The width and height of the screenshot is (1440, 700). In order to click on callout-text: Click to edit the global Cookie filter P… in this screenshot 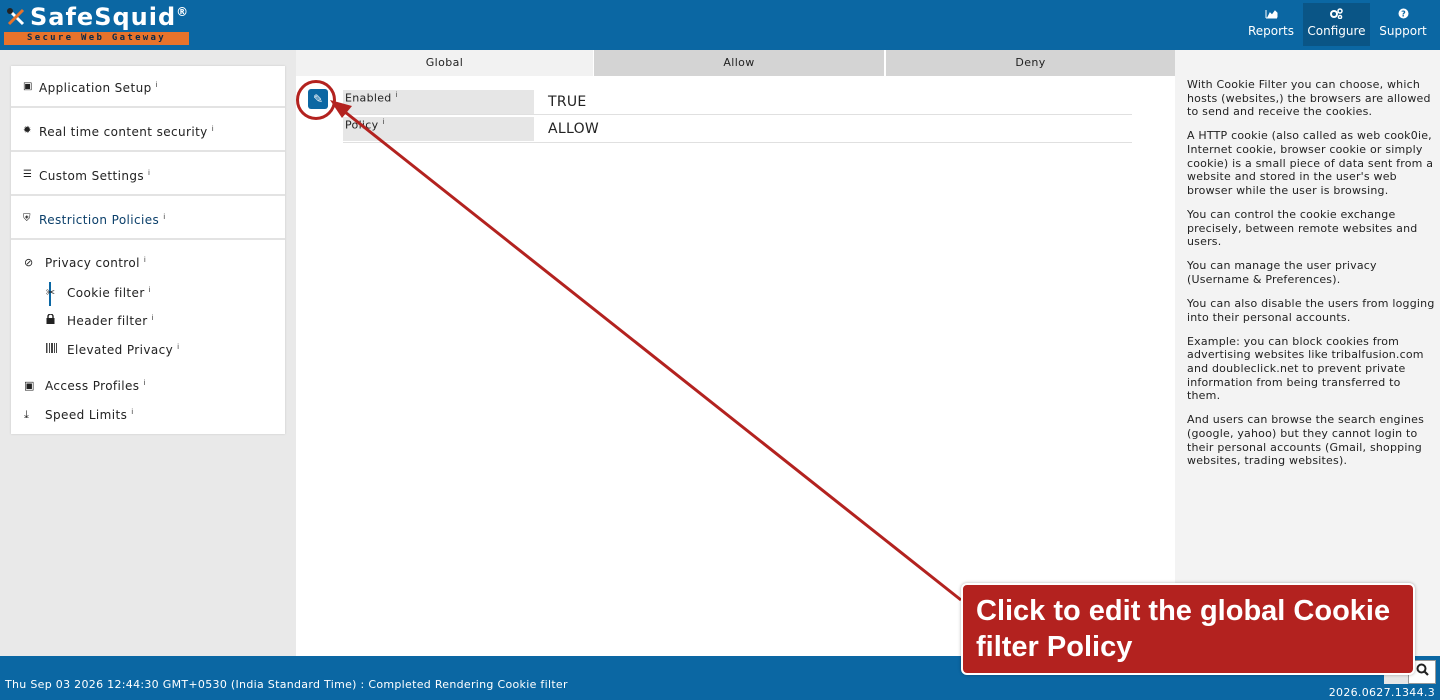, I will do `click(1183, 629)`.